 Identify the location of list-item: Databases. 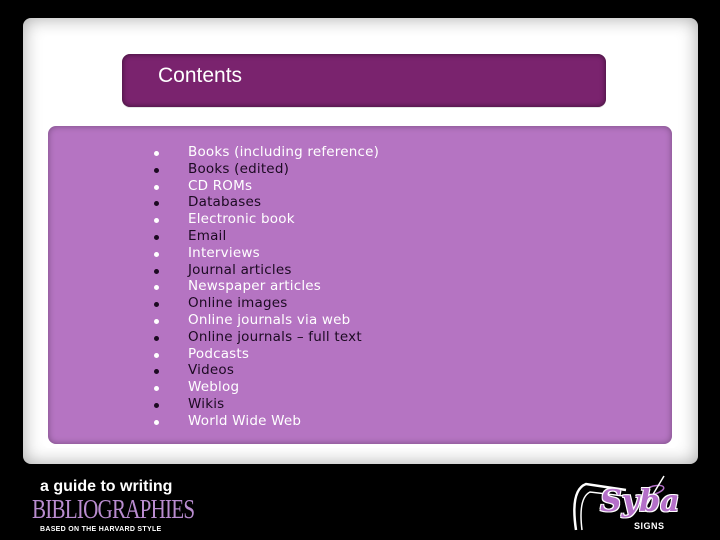
(263, 202).